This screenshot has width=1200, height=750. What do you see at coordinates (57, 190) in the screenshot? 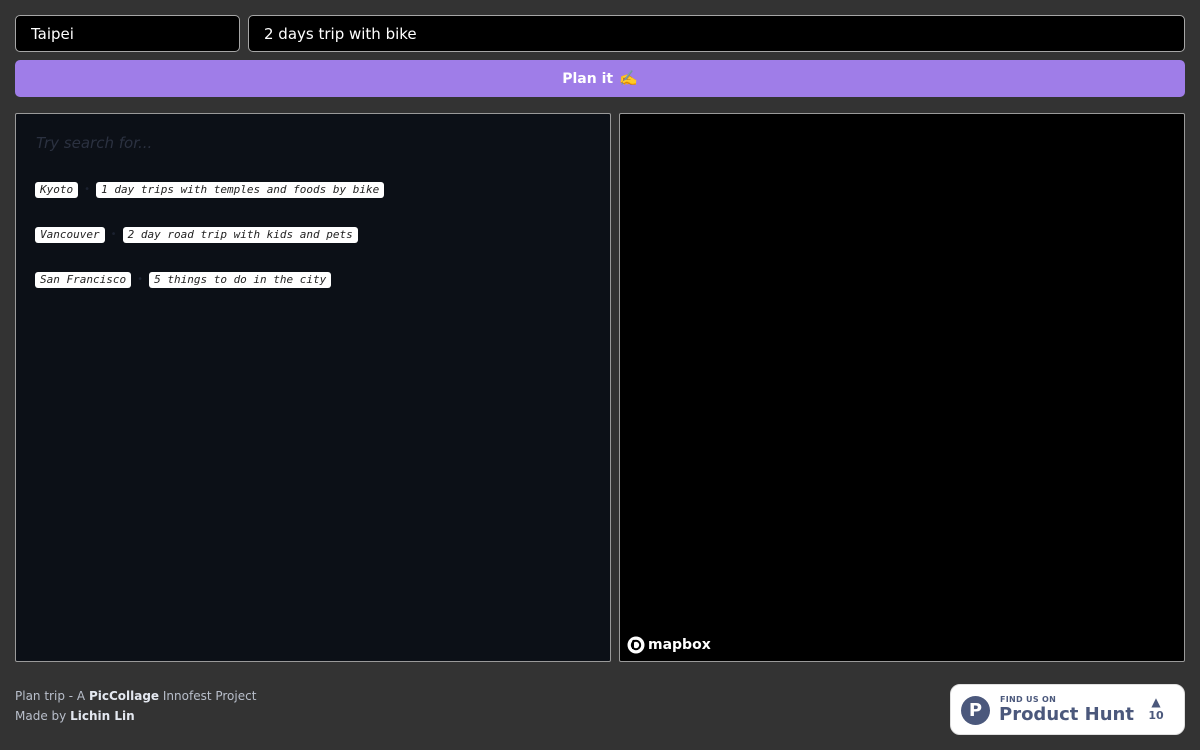
I see `suggestion-city-chip: Kyoto` at bounding box center [57, 190].